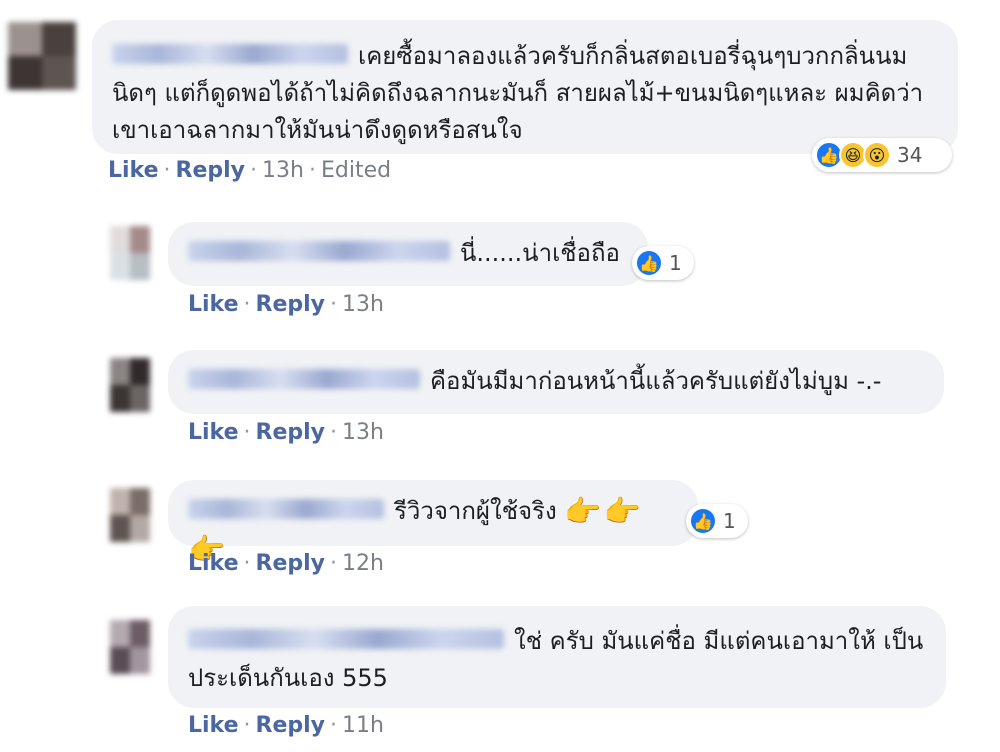 Image resolution: width=1000 pixels, height=752 pixels. I want to click on comment-actions: Like · Reply · 13h · Edited, so click(249, 170).